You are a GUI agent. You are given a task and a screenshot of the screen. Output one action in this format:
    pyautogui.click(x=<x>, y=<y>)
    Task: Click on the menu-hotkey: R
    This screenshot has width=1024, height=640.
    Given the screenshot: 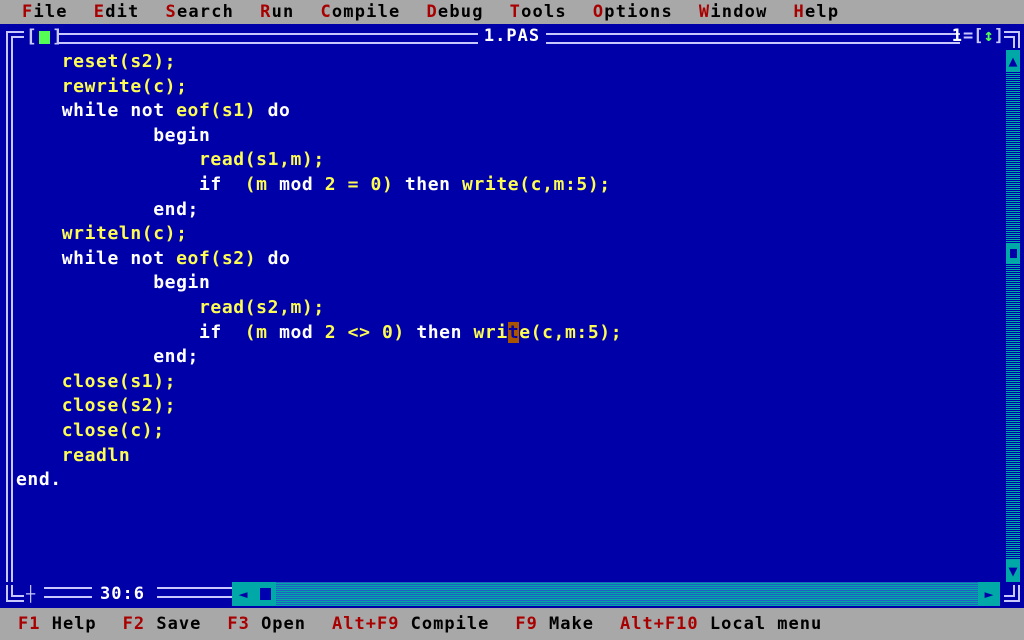 What is the action you would take?
    pyautogui.click(x=266, y=12)
    